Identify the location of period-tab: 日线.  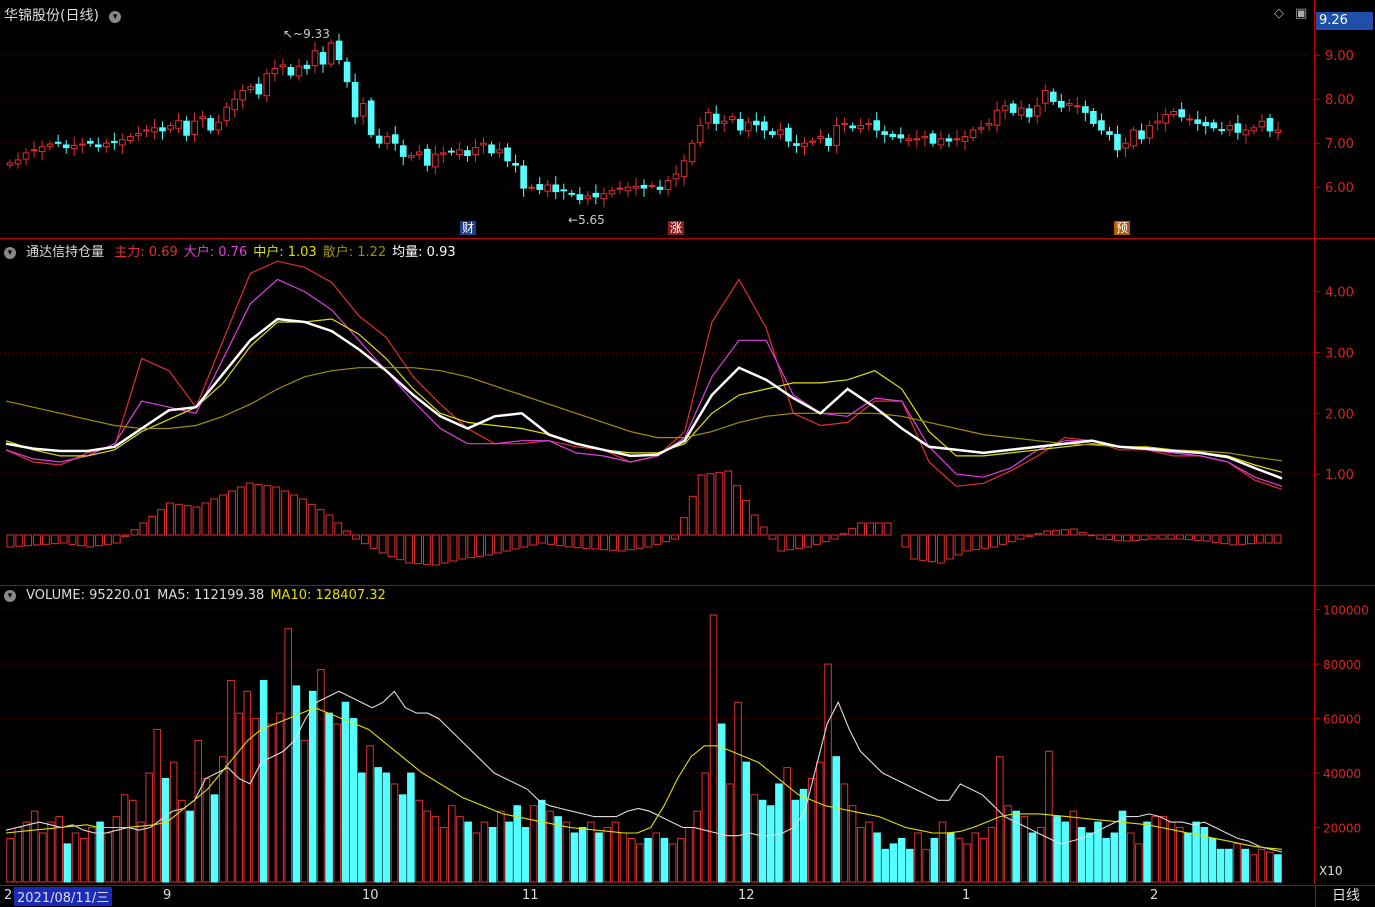
(1345, 896).